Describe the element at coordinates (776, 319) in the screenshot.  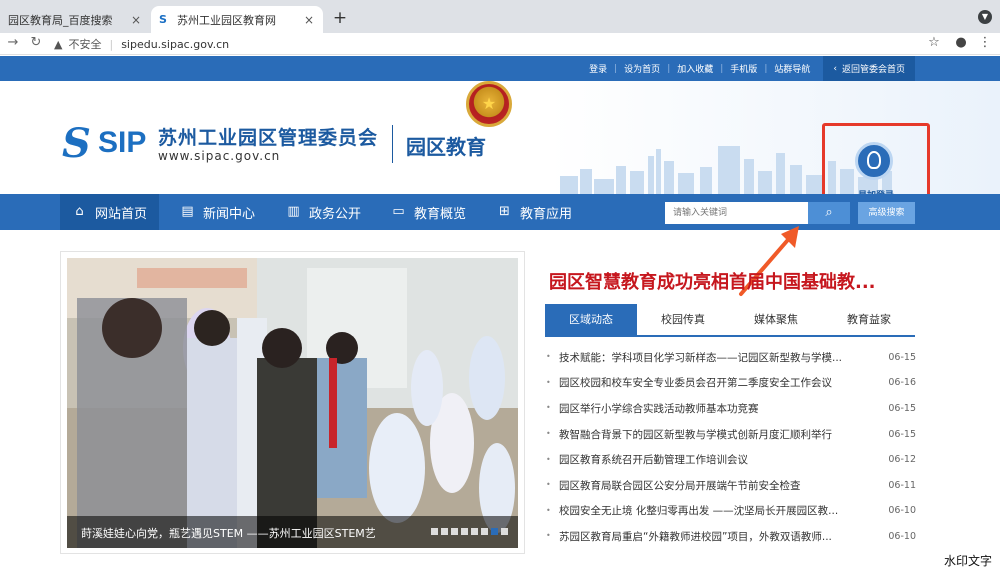
I see `tab-media-focus: 媒体聚焦` at that location.